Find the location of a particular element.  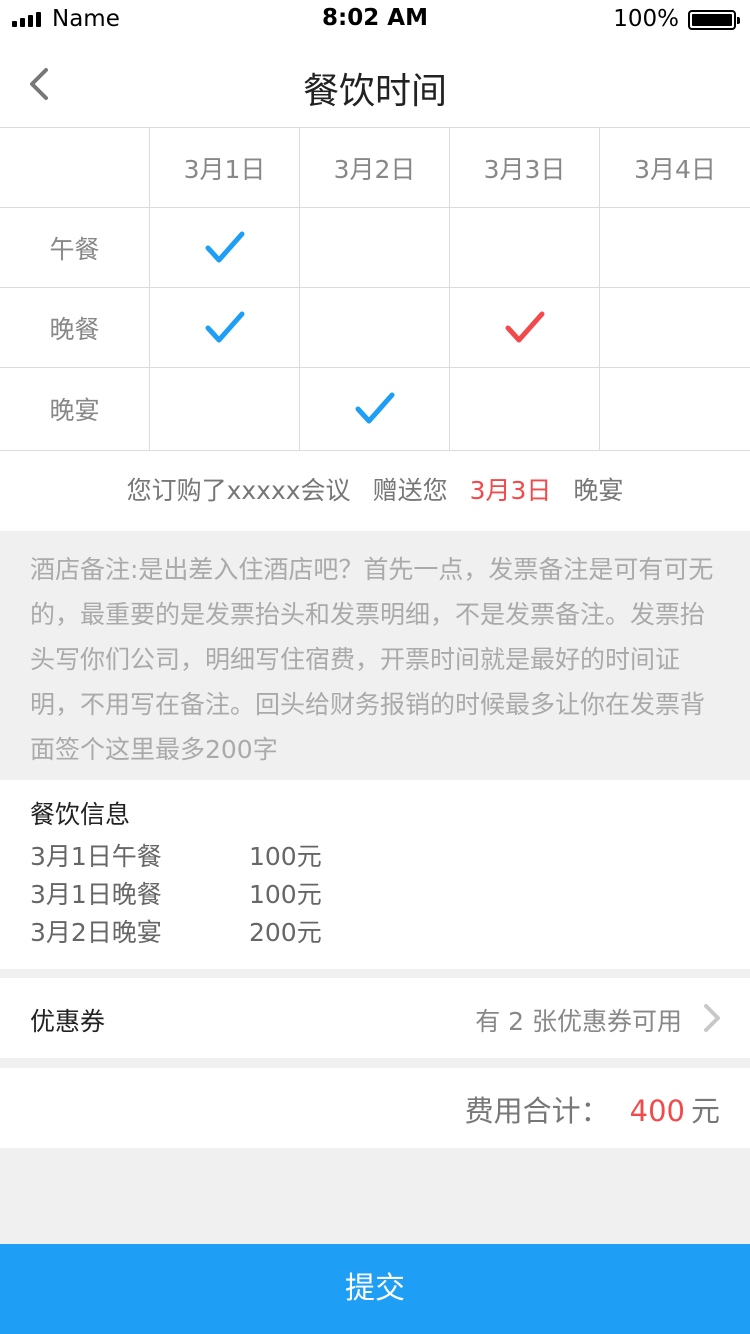

status-time: 8:02 AM is located at coordinates (375, 18).